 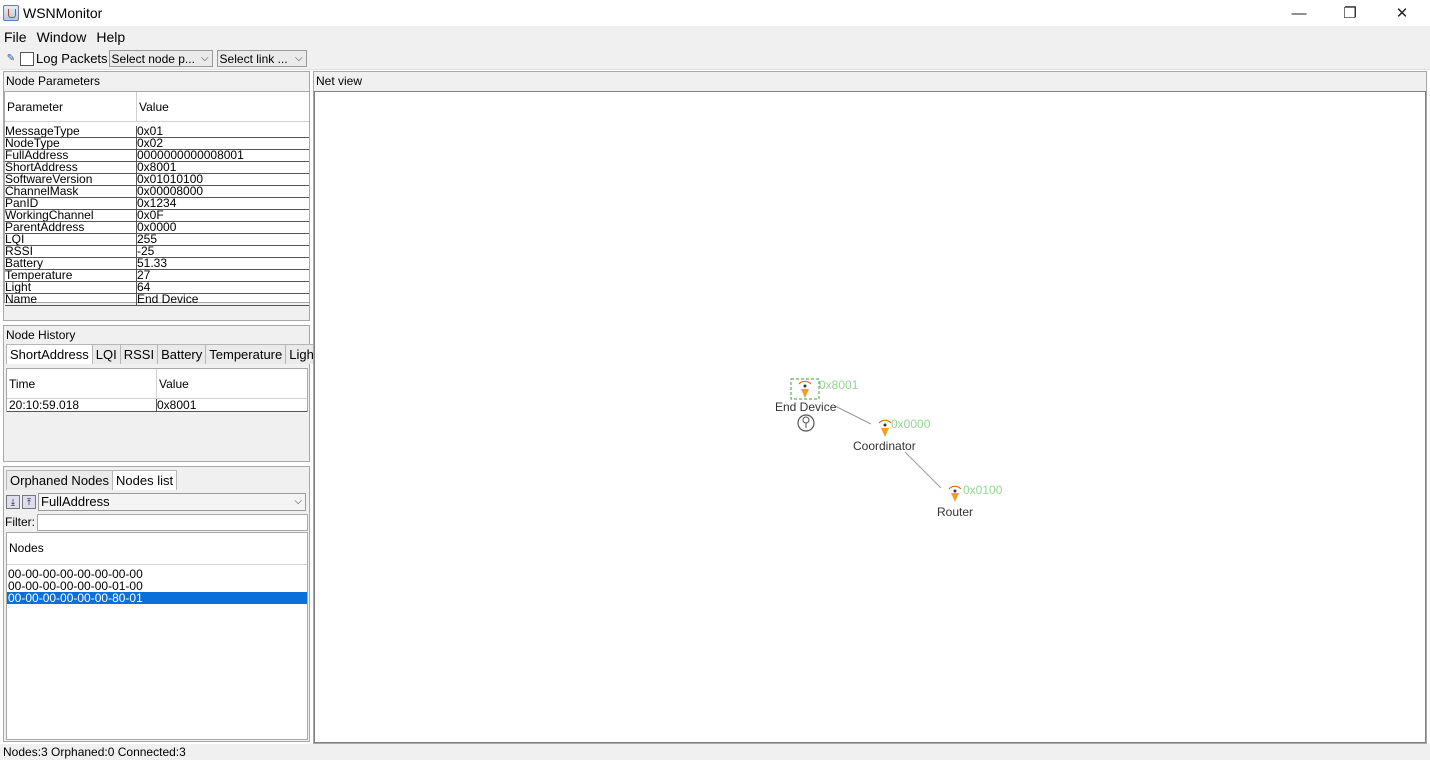 I want to click on table-header: Nodes, so click(x=157, y=549).